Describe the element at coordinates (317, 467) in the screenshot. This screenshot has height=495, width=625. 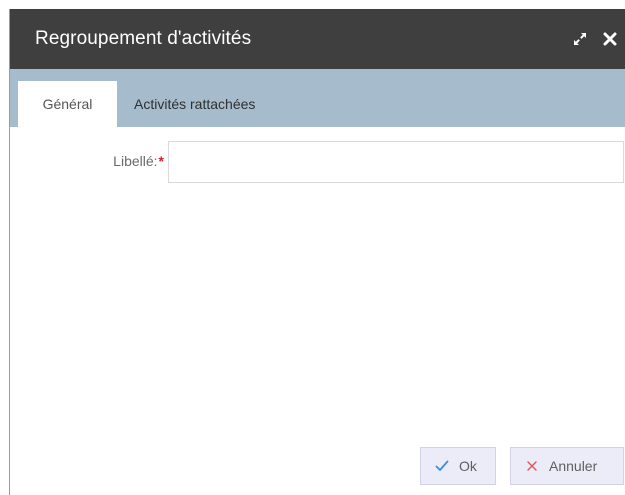
I see `dialog-footer: Ok Annuler` at that location.